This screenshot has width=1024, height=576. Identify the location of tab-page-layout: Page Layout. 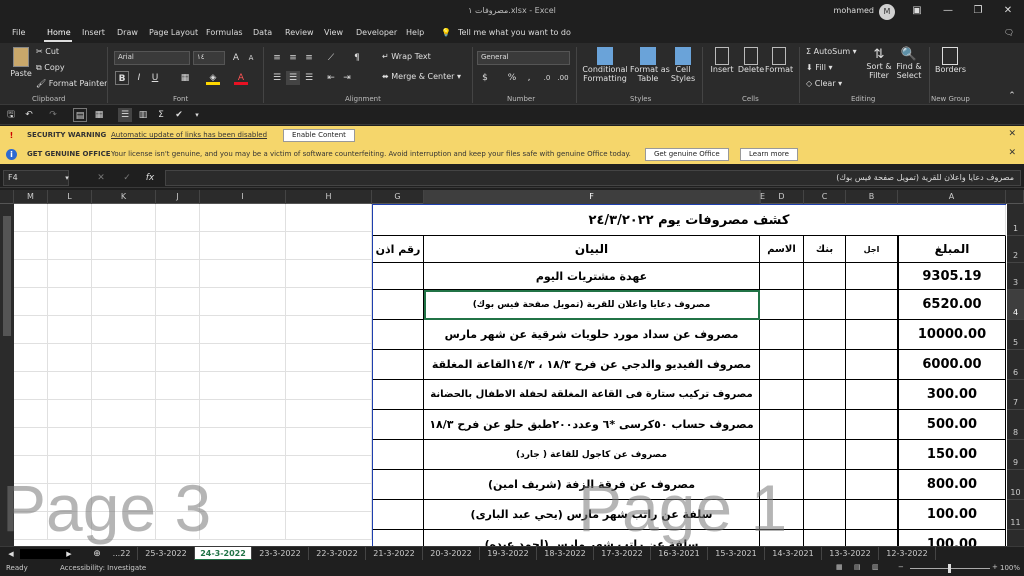
(173, 32).